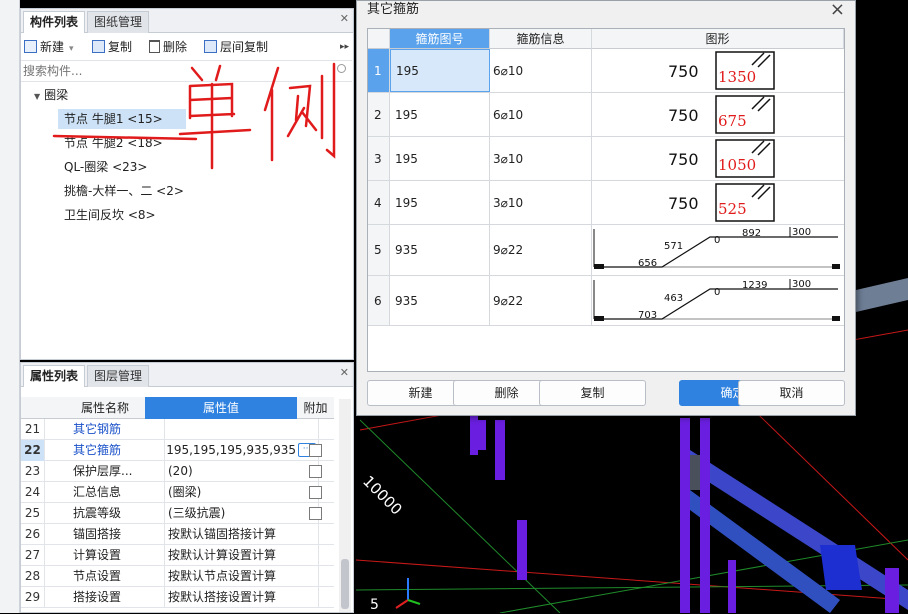 The image size is (908, 614). I want to click on grid-row: 6 935 9⌀22 463 0 1239 300 703, so click(606, 301).